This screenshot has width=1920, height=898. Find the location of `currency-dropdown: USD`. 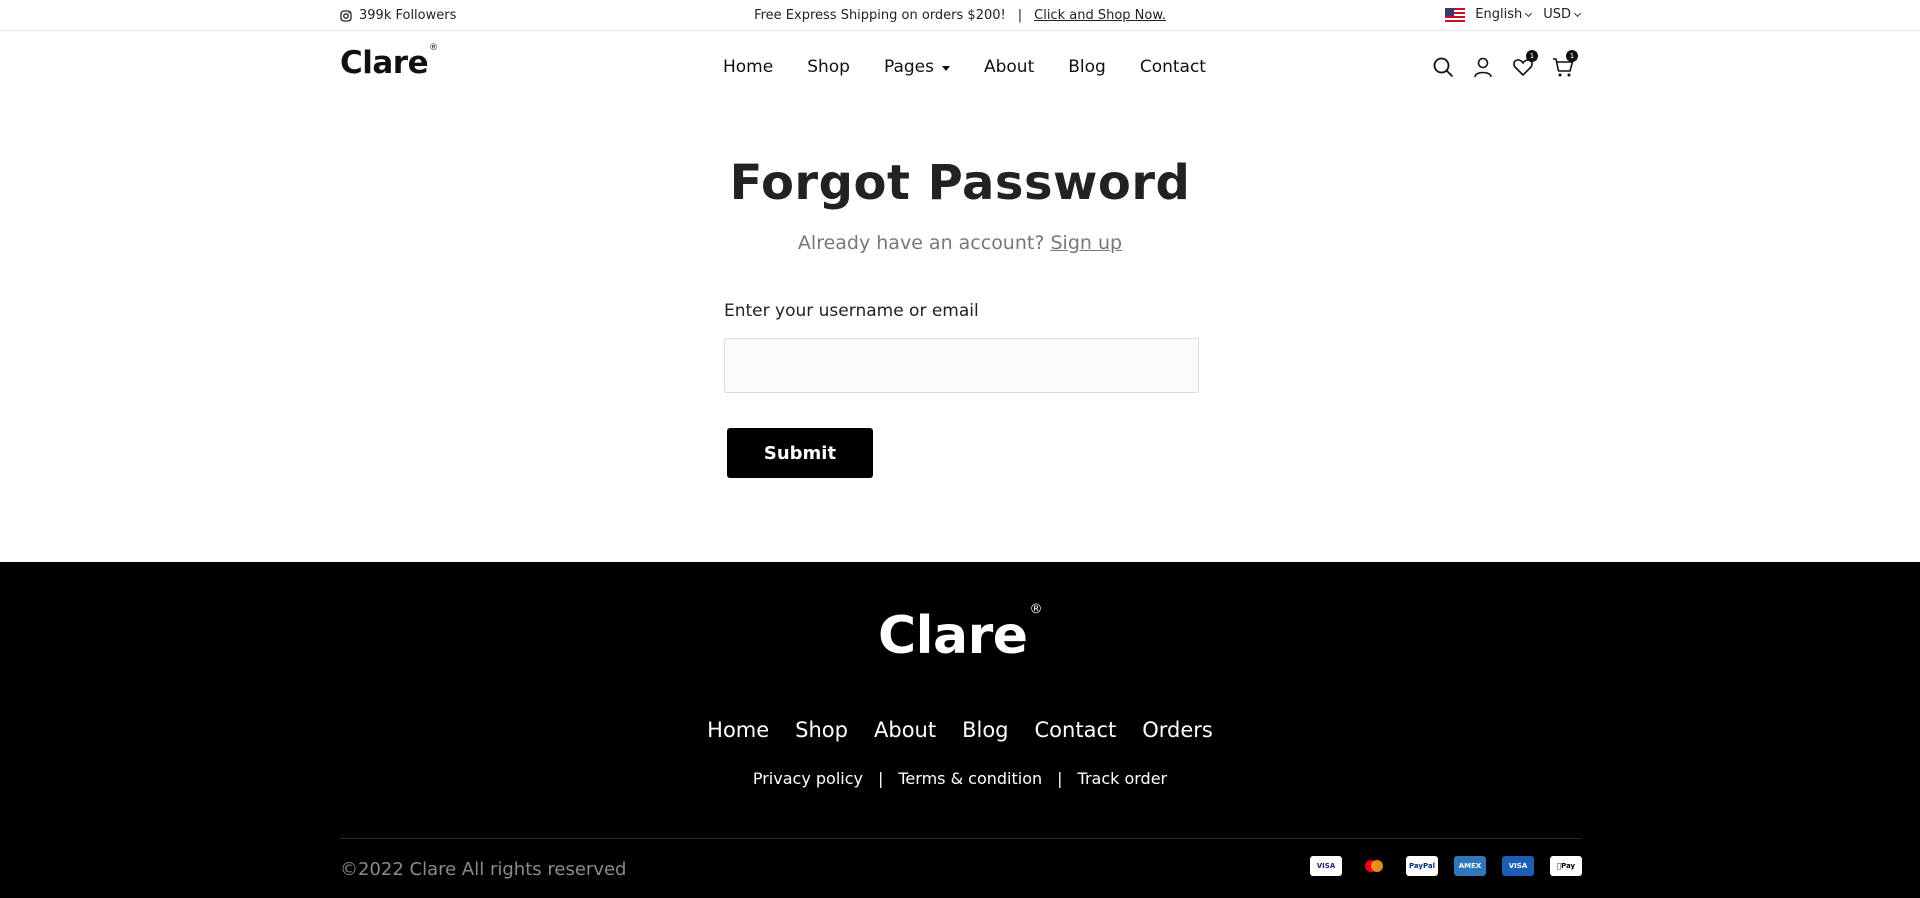

currency-dropdown: USD is located at coordinates (1562, 14).